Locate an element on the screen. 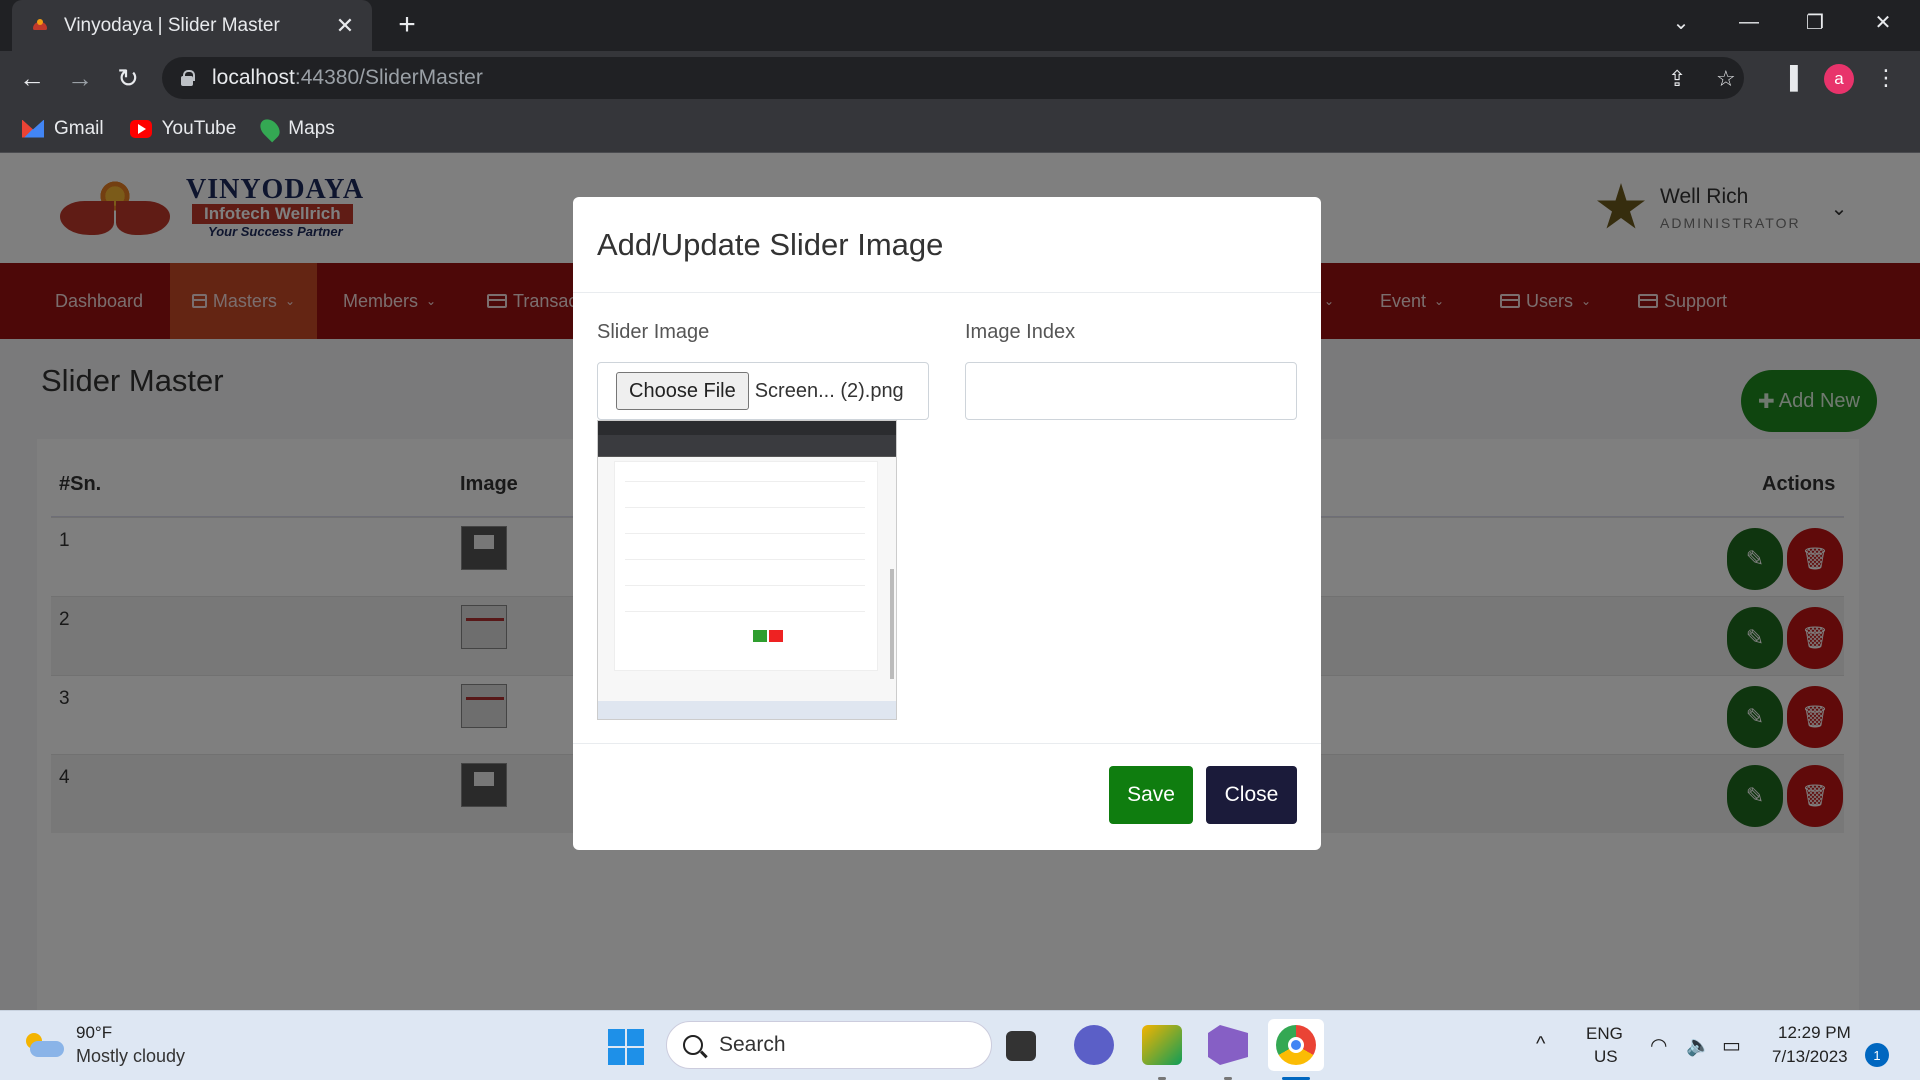 Image resolution: width=1920 pixels, height=1080 pixels. lang-line1: ENG is located at coordinates (1604, 1034).